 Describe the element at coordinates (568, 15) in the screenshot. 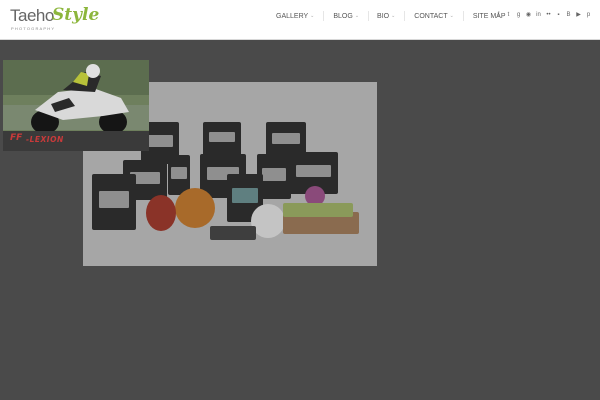

I see `blogger-icon: B` at that location.